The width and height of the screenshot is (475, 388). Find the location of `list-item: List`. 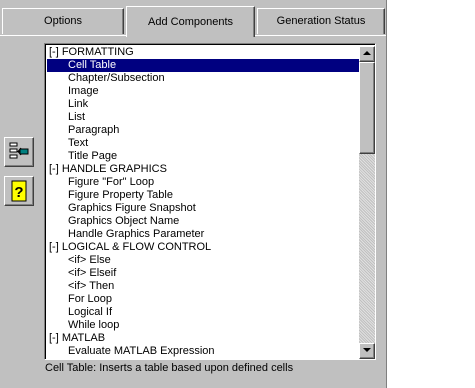

list-item: List is located at coordinates (203, 117).